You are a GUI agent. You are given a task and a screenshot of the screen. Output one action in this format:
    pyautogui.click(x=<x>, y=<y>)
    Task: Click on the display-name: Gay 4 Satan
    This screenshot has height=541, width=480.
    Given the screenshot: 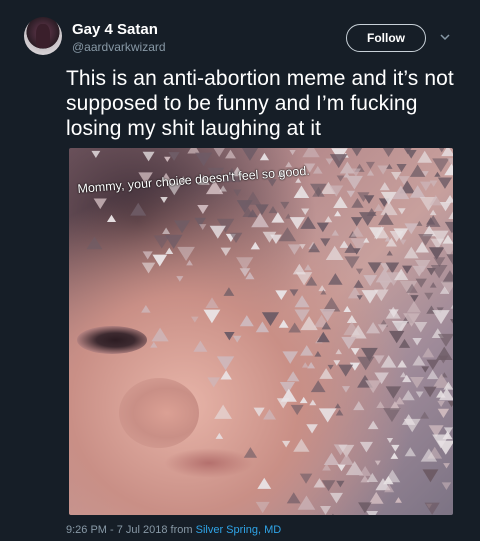 What is the action you would take?
    pyautogui.click(x=115, y=29)
    